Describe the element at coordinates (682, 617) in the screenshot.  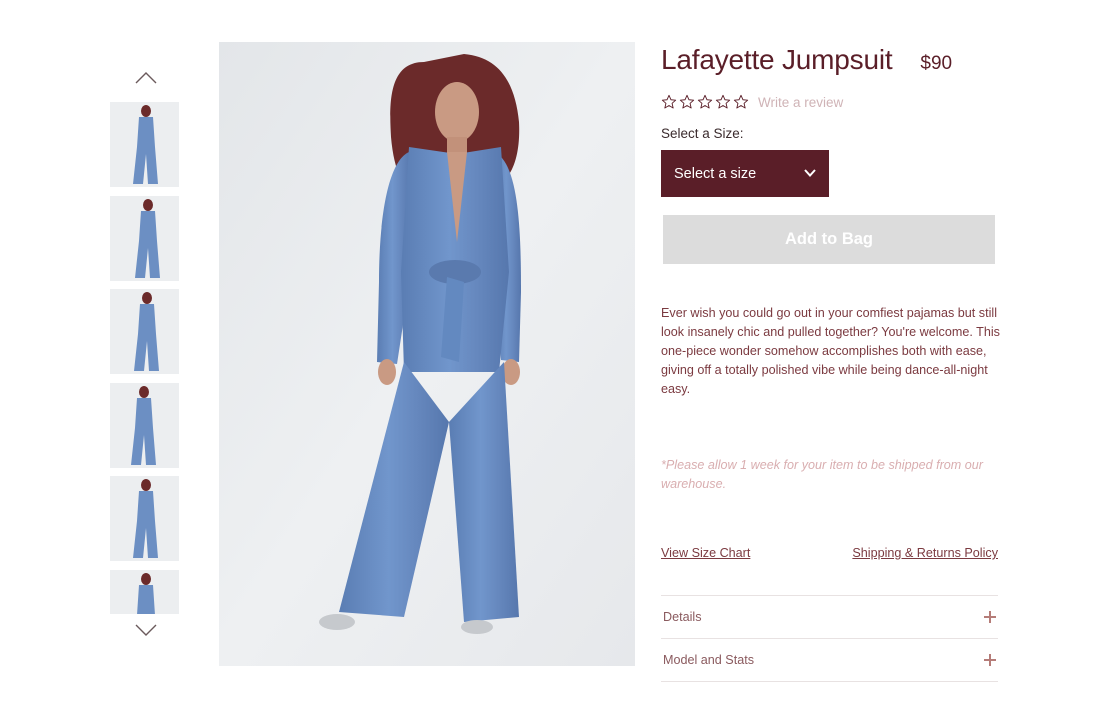
I see `accordion-label: Details` at that location.